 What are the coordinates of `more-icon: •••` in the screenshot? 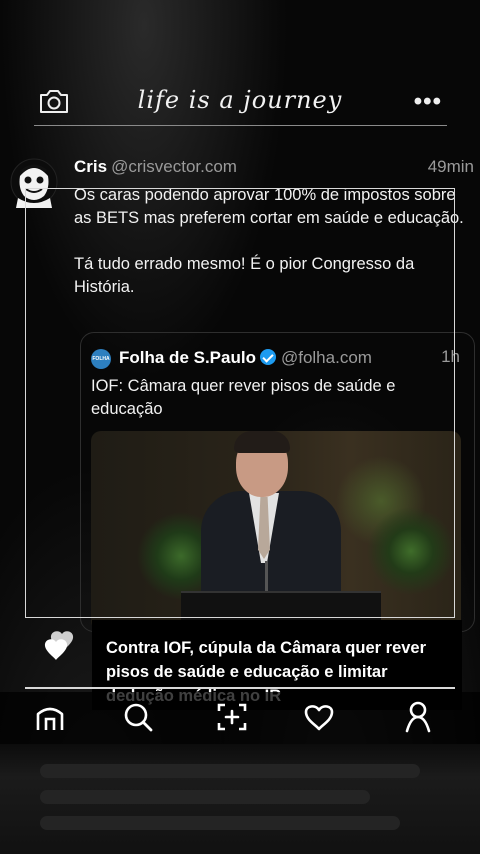 It's located at (428, 102).